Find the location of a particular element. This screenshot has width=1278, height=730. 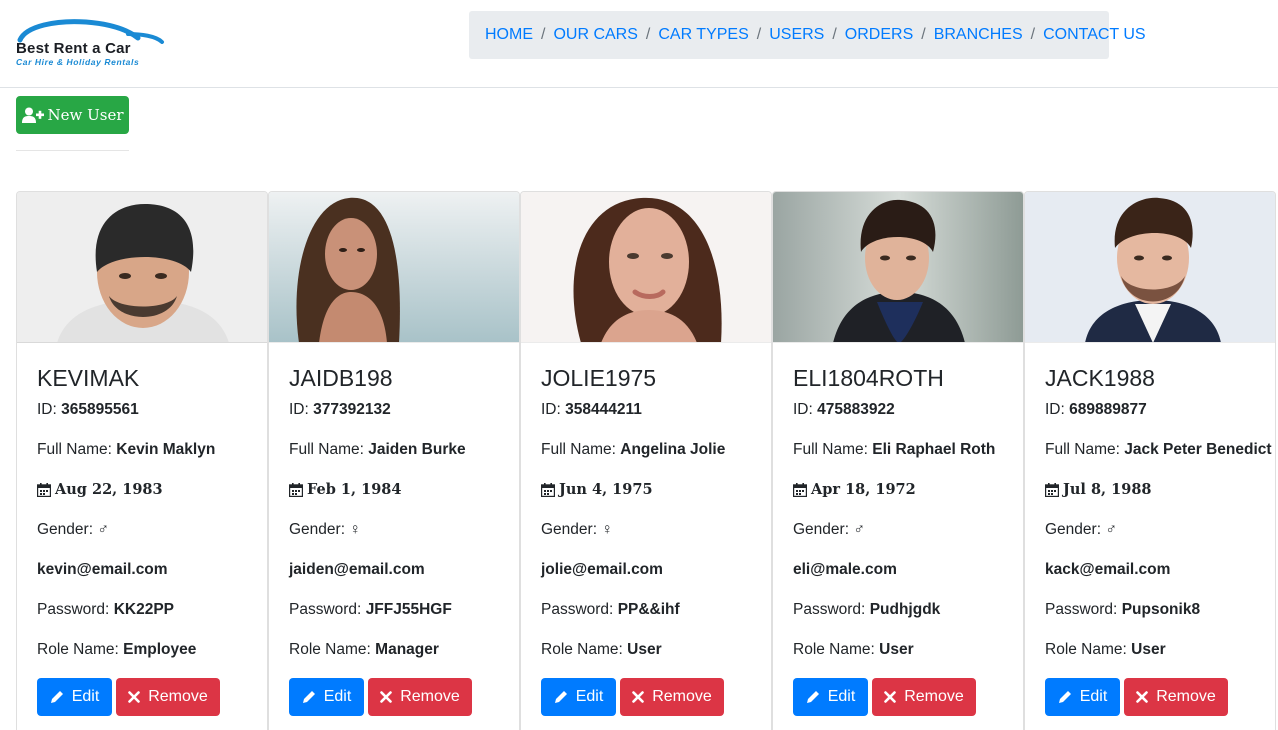

birth-date-row: Jul 8, 1988 is located at coordinates (1150, 500).